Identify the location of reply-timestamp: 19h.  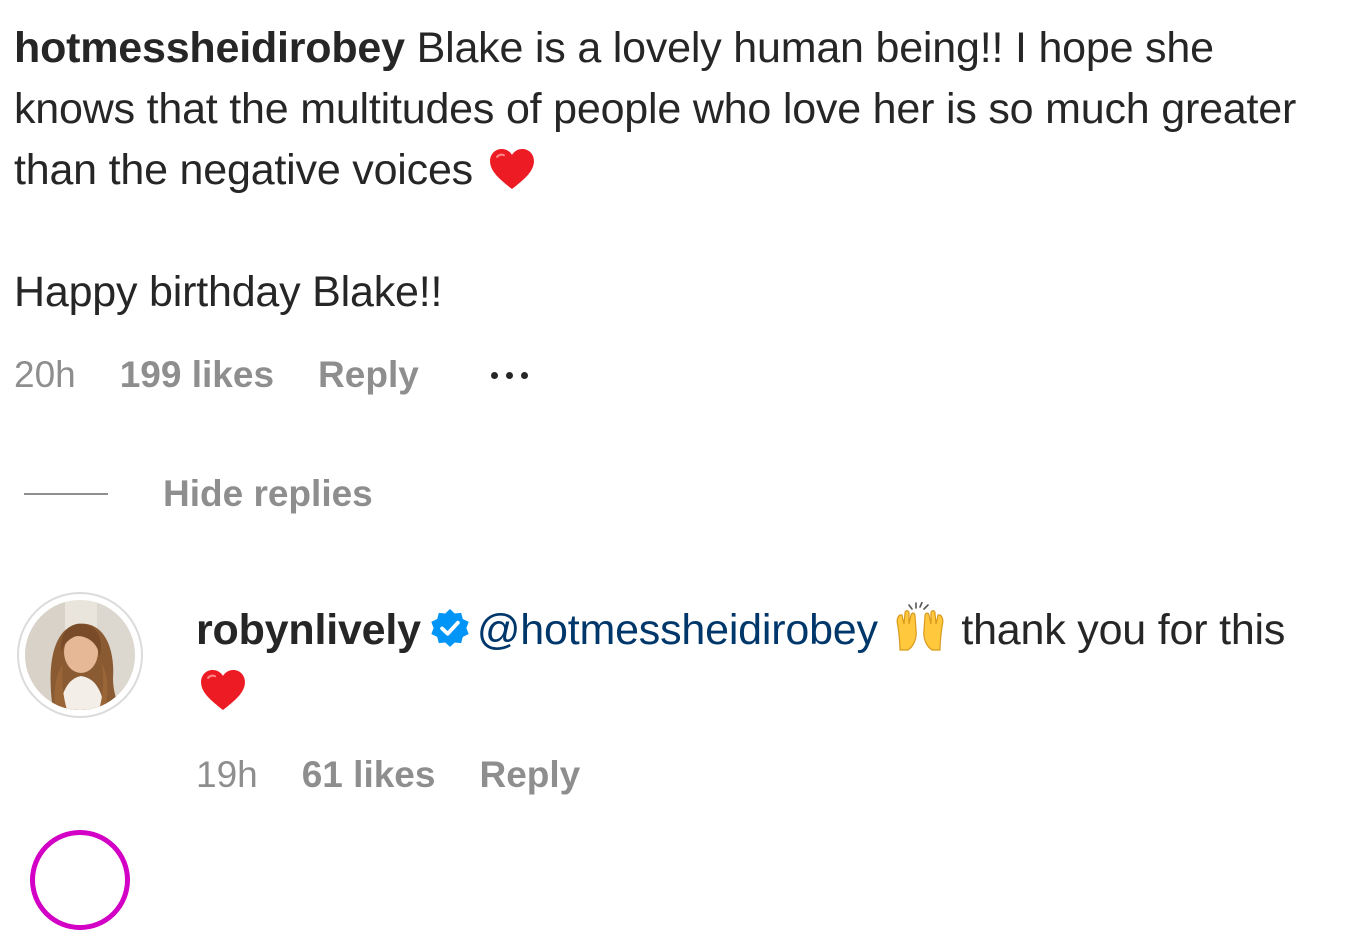
(227, 775).